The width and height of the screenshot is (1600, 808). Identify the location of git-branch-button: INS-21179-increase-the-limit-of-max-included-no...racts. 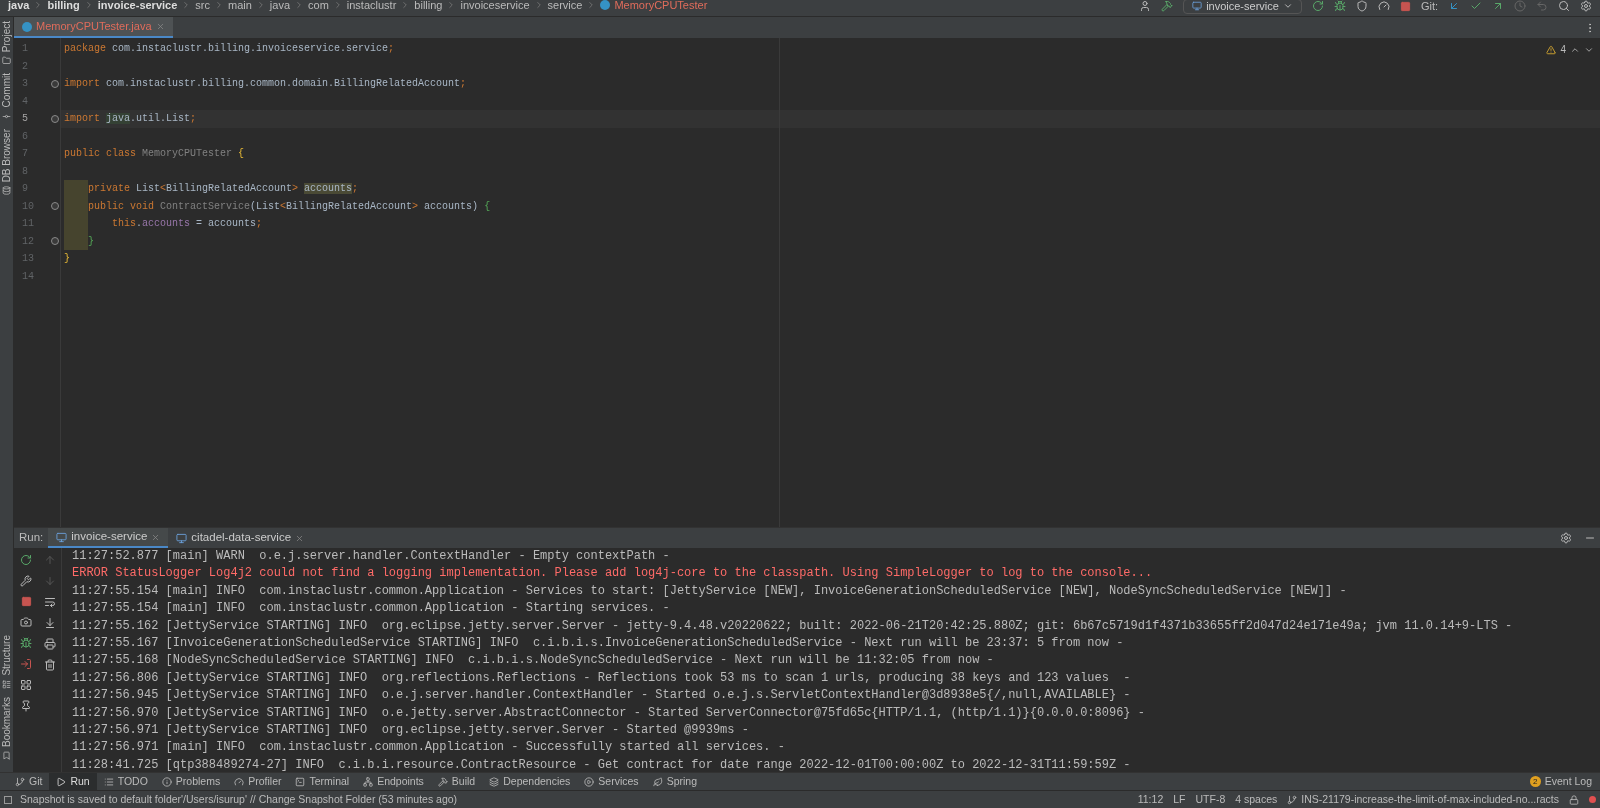
(1423, 799).